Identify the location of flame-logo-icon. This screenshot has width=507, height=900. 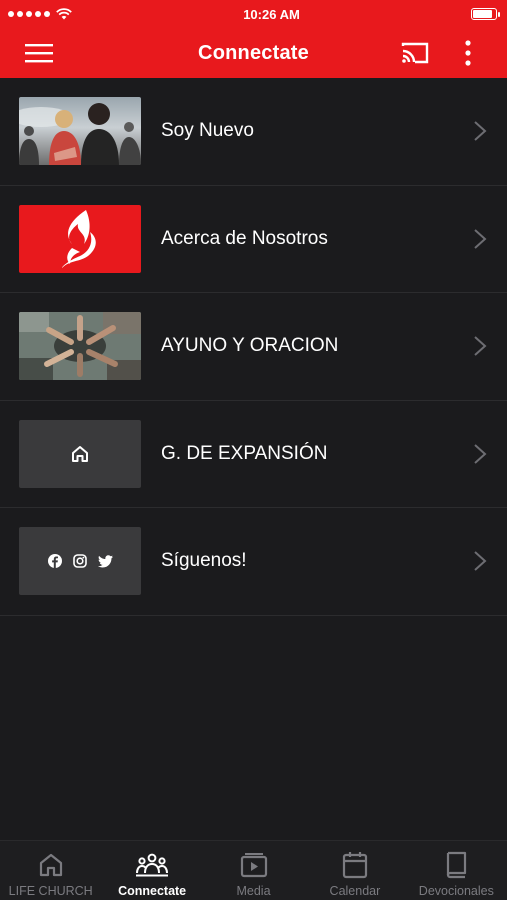
(79, 238).